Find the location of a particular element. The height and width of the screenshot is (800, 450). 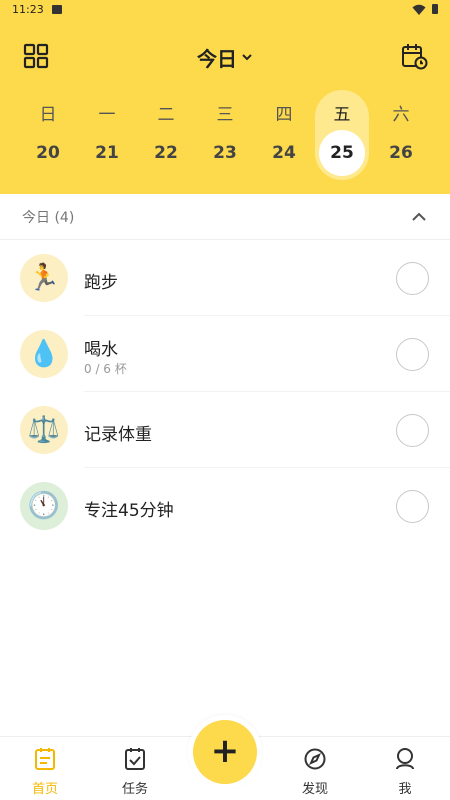

weekday-label: 六 is located at coordinates (401, 115).